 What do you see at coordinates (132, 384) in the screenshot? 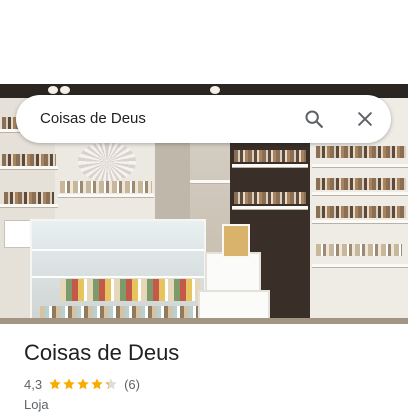
I see `reviews-count: (6)` at bounding box center [132, 384].